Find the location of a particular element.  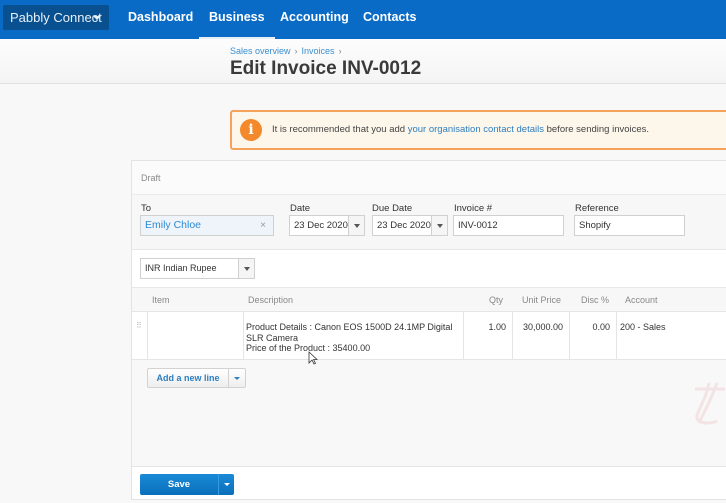

save-options-dropdown is located at coordinates (226, 484).